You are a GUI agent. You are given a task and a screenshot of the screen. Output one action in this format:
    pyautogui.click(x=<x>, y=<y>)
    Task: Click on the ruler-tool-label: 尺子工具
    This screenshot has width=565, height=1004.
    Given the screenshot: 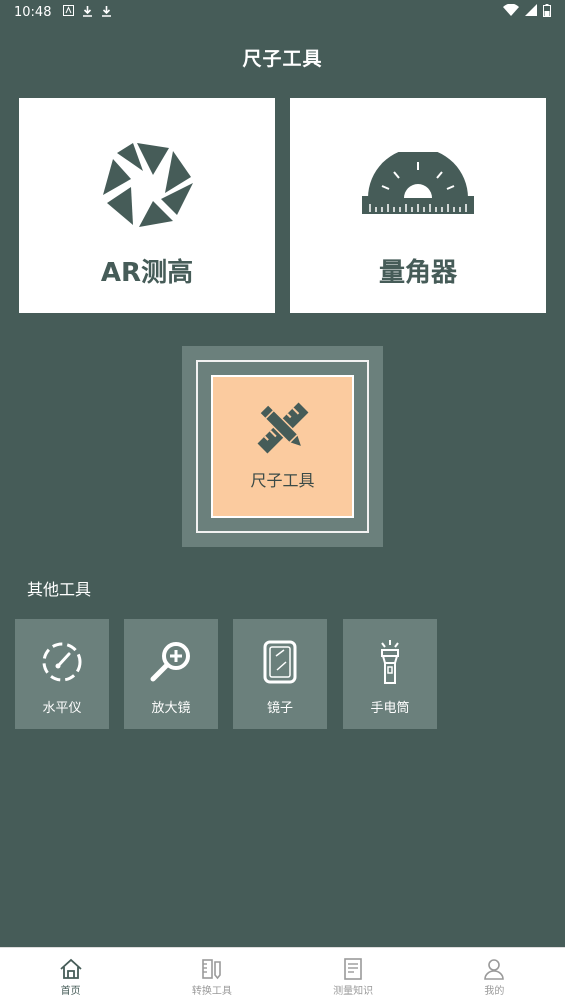 What is the action you would take?
    pyautogui.click(x=282, y=480)
    